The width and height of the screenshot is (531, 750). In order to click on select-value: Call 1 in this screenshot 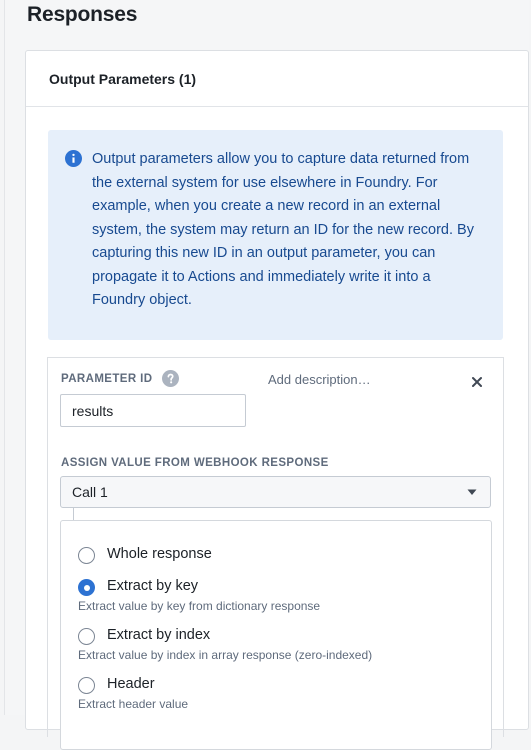, I will do `click(90, 492)`.